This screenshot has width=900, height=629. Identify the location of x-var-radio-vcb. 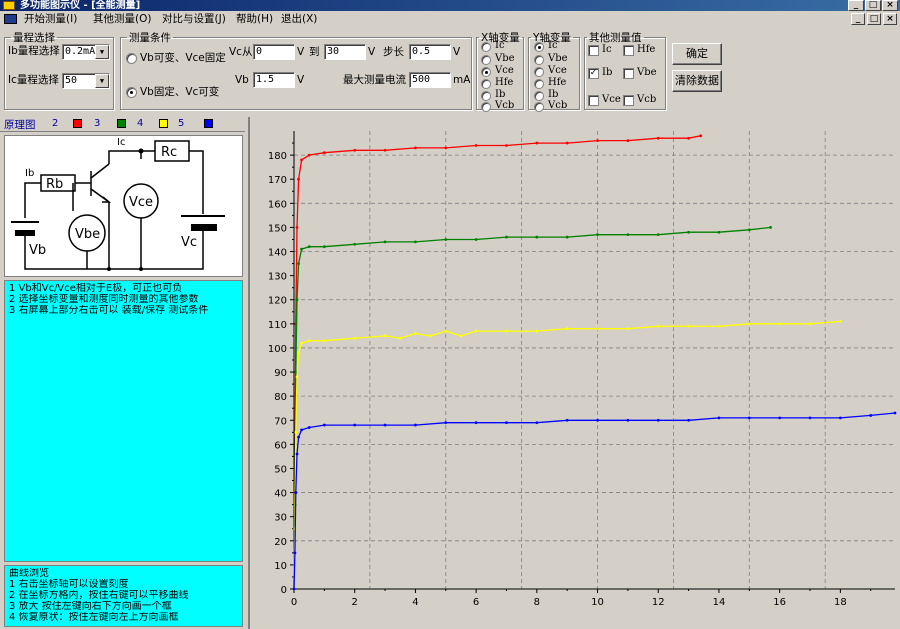
(486, 107).